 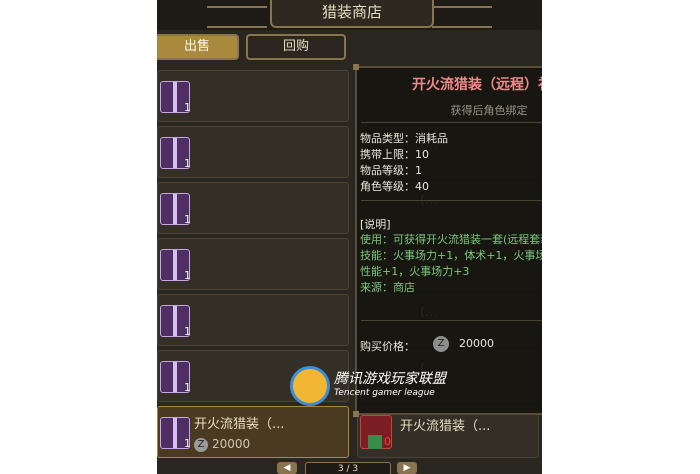 What do you see at coordinates (477, 85) in the screenshot?
I see `tooltip-title: 开火流猎装（远程）礼包` at bounding box center [477, 85].